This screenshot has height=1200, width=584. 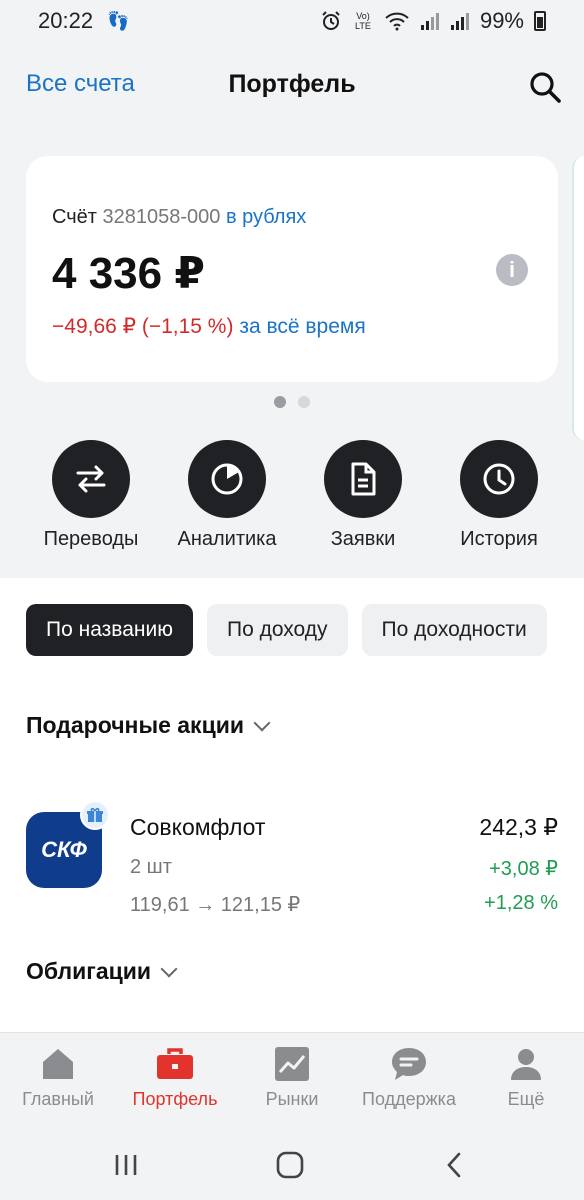 What do you see at coordinates (499, 479) in the screenshot?
I see `clock-icon` at bounding box center [499, 479].